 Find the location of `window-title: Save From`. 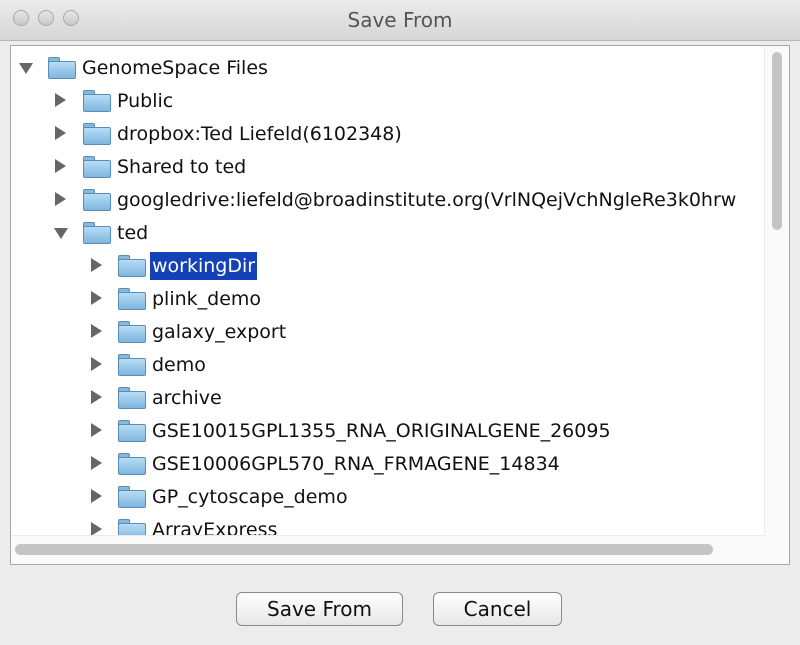

window-title: Save From is located at coordinates (400, 20).